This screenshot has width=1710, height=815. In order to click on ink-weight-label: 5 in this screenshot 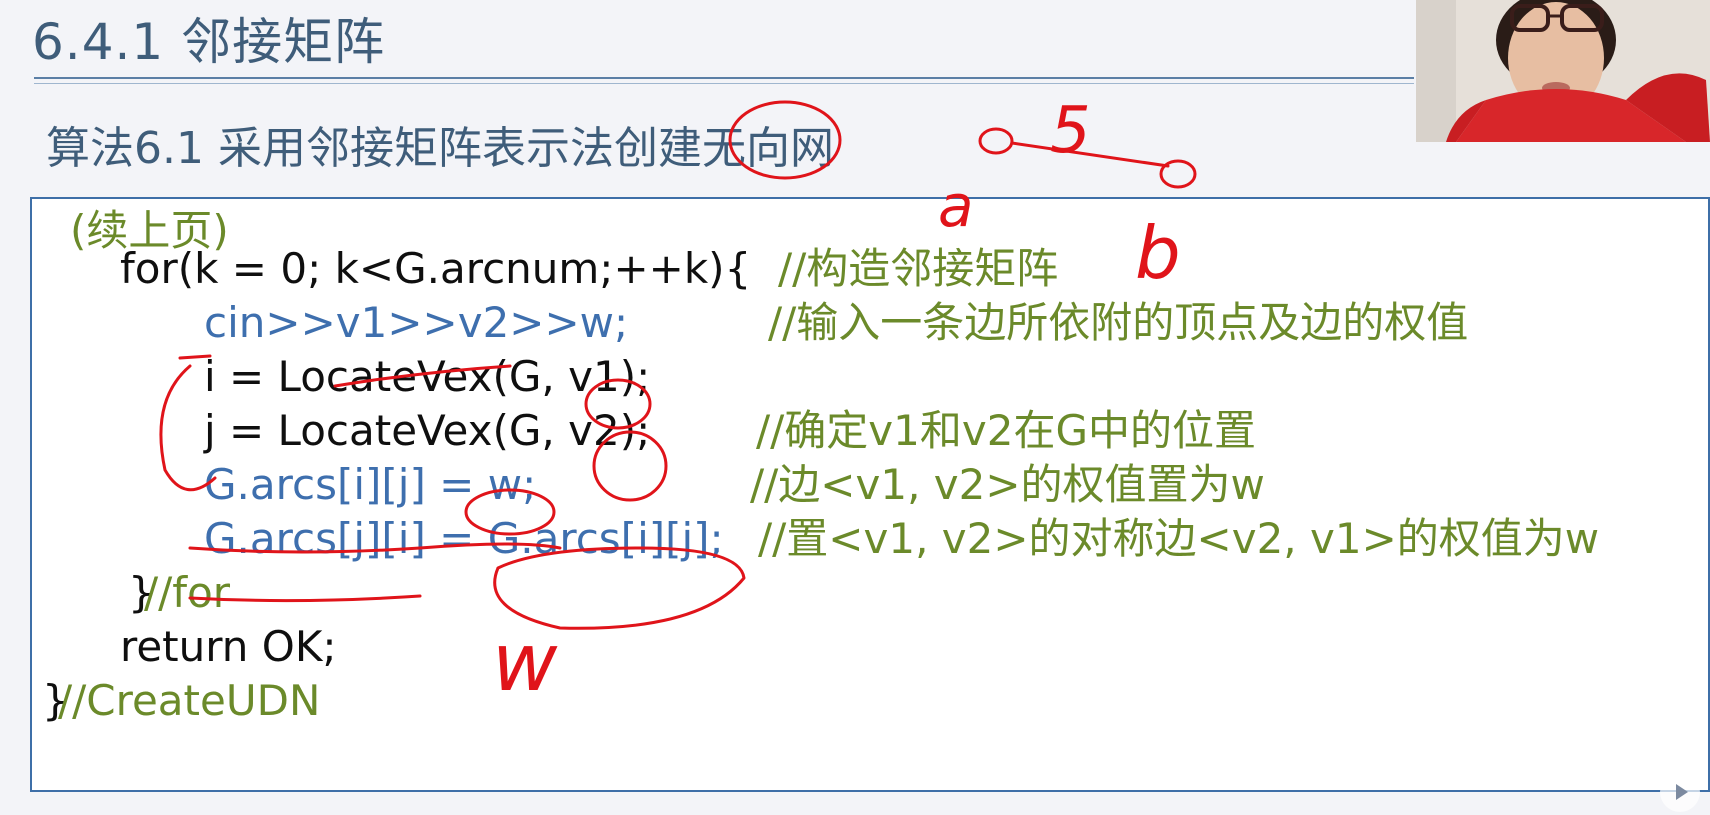, I will do `click(1070, 131)`.